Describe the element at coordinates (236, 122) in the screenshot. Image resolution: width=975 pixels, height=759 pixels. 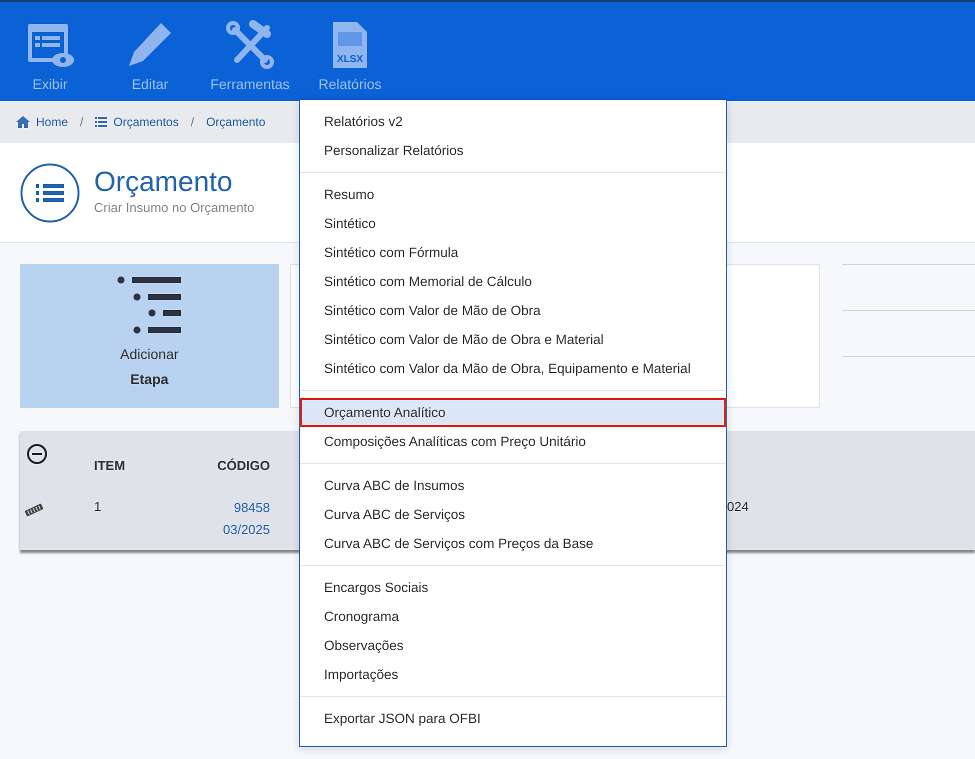
I see `breadcrumb-link: Orçamento` at that location.